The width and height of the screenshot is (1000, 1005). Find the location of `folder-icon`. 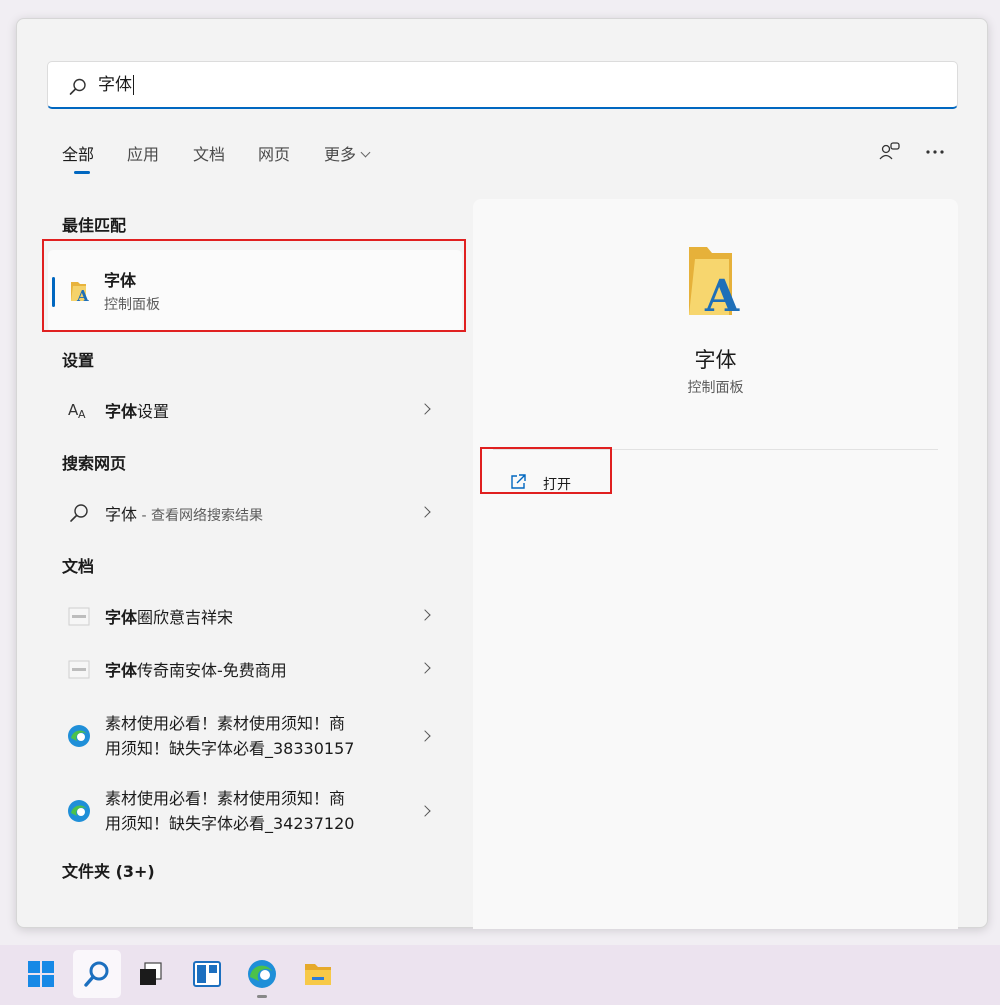

folder-icon is located at coordinates (318, 974).